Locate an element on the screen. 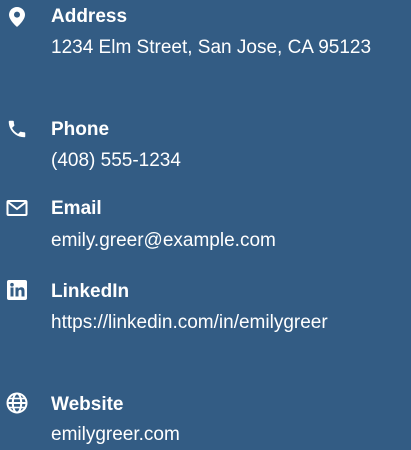 This screenshot has height=450, width=411. linkedin-icon is located at coordinates (17, 290).